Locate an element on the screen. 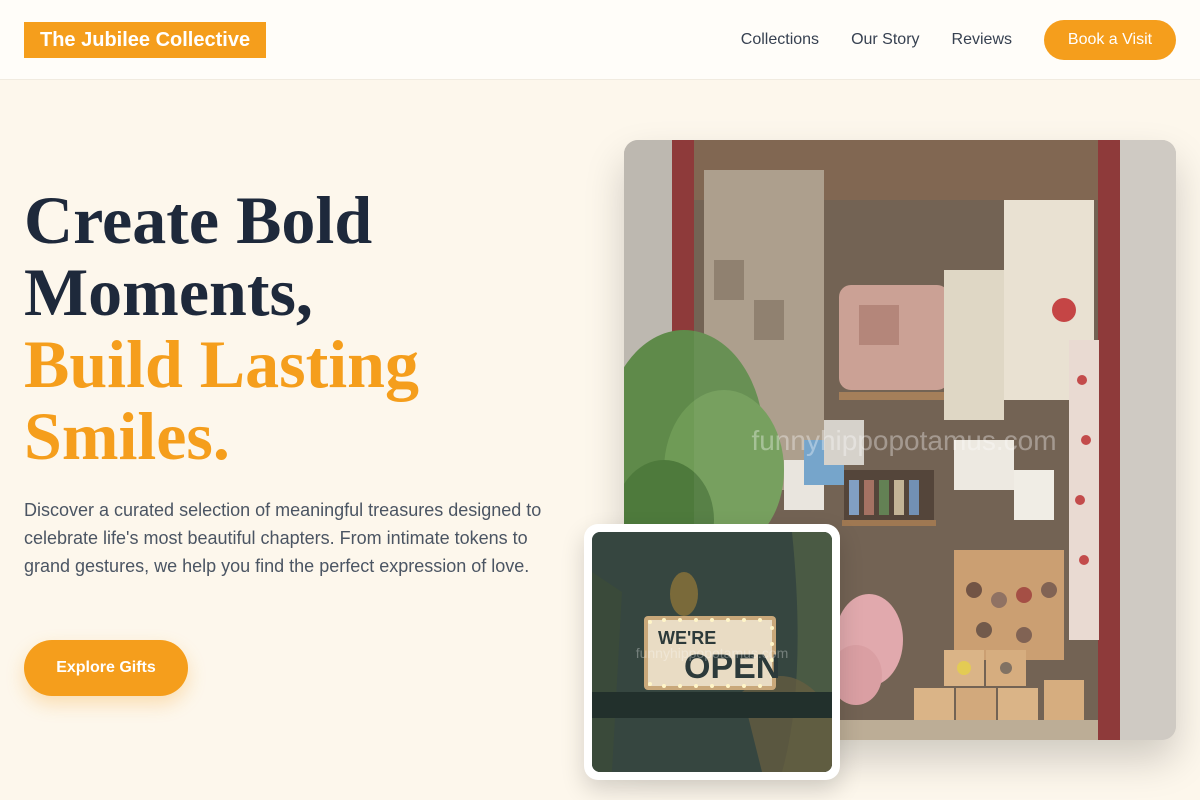 This screenshot has height=800, width=1200. open-sign-card: WE'RE OPEN funnyhippopotamus.com is located at coordinates (712, 652).